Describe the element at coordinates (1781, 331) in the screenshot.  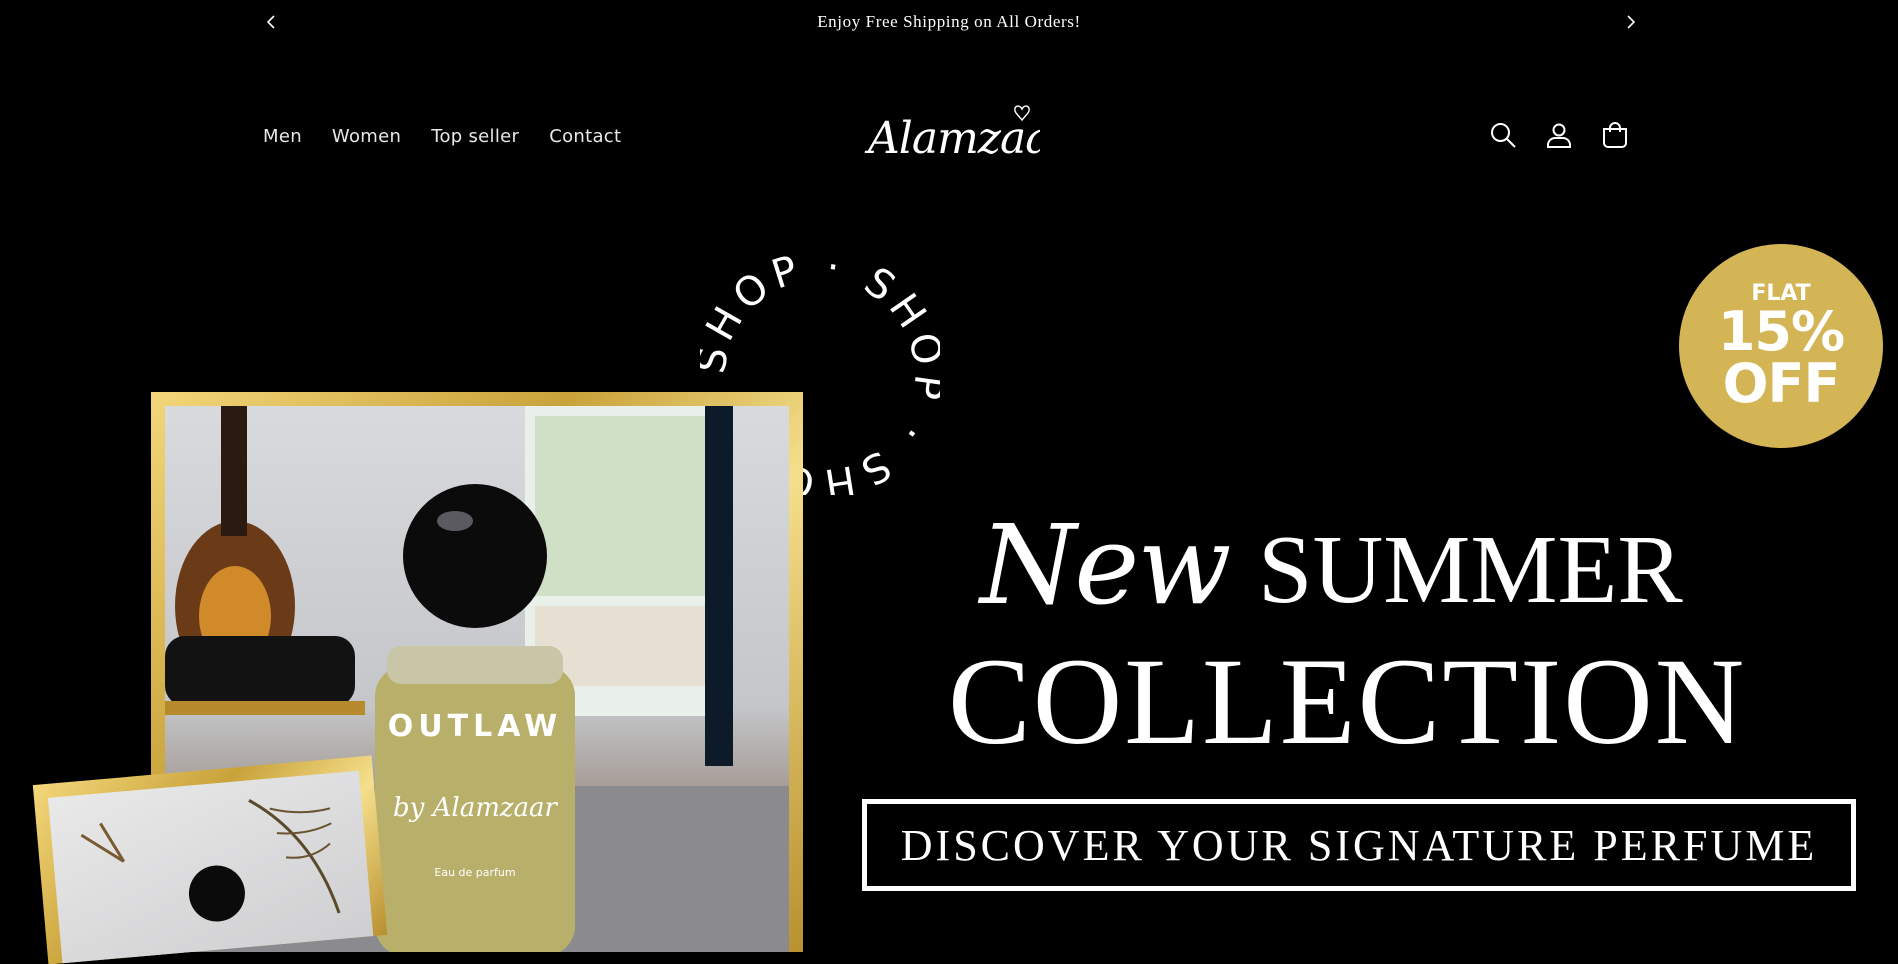
I see `badge-line2: 15%` at that location.